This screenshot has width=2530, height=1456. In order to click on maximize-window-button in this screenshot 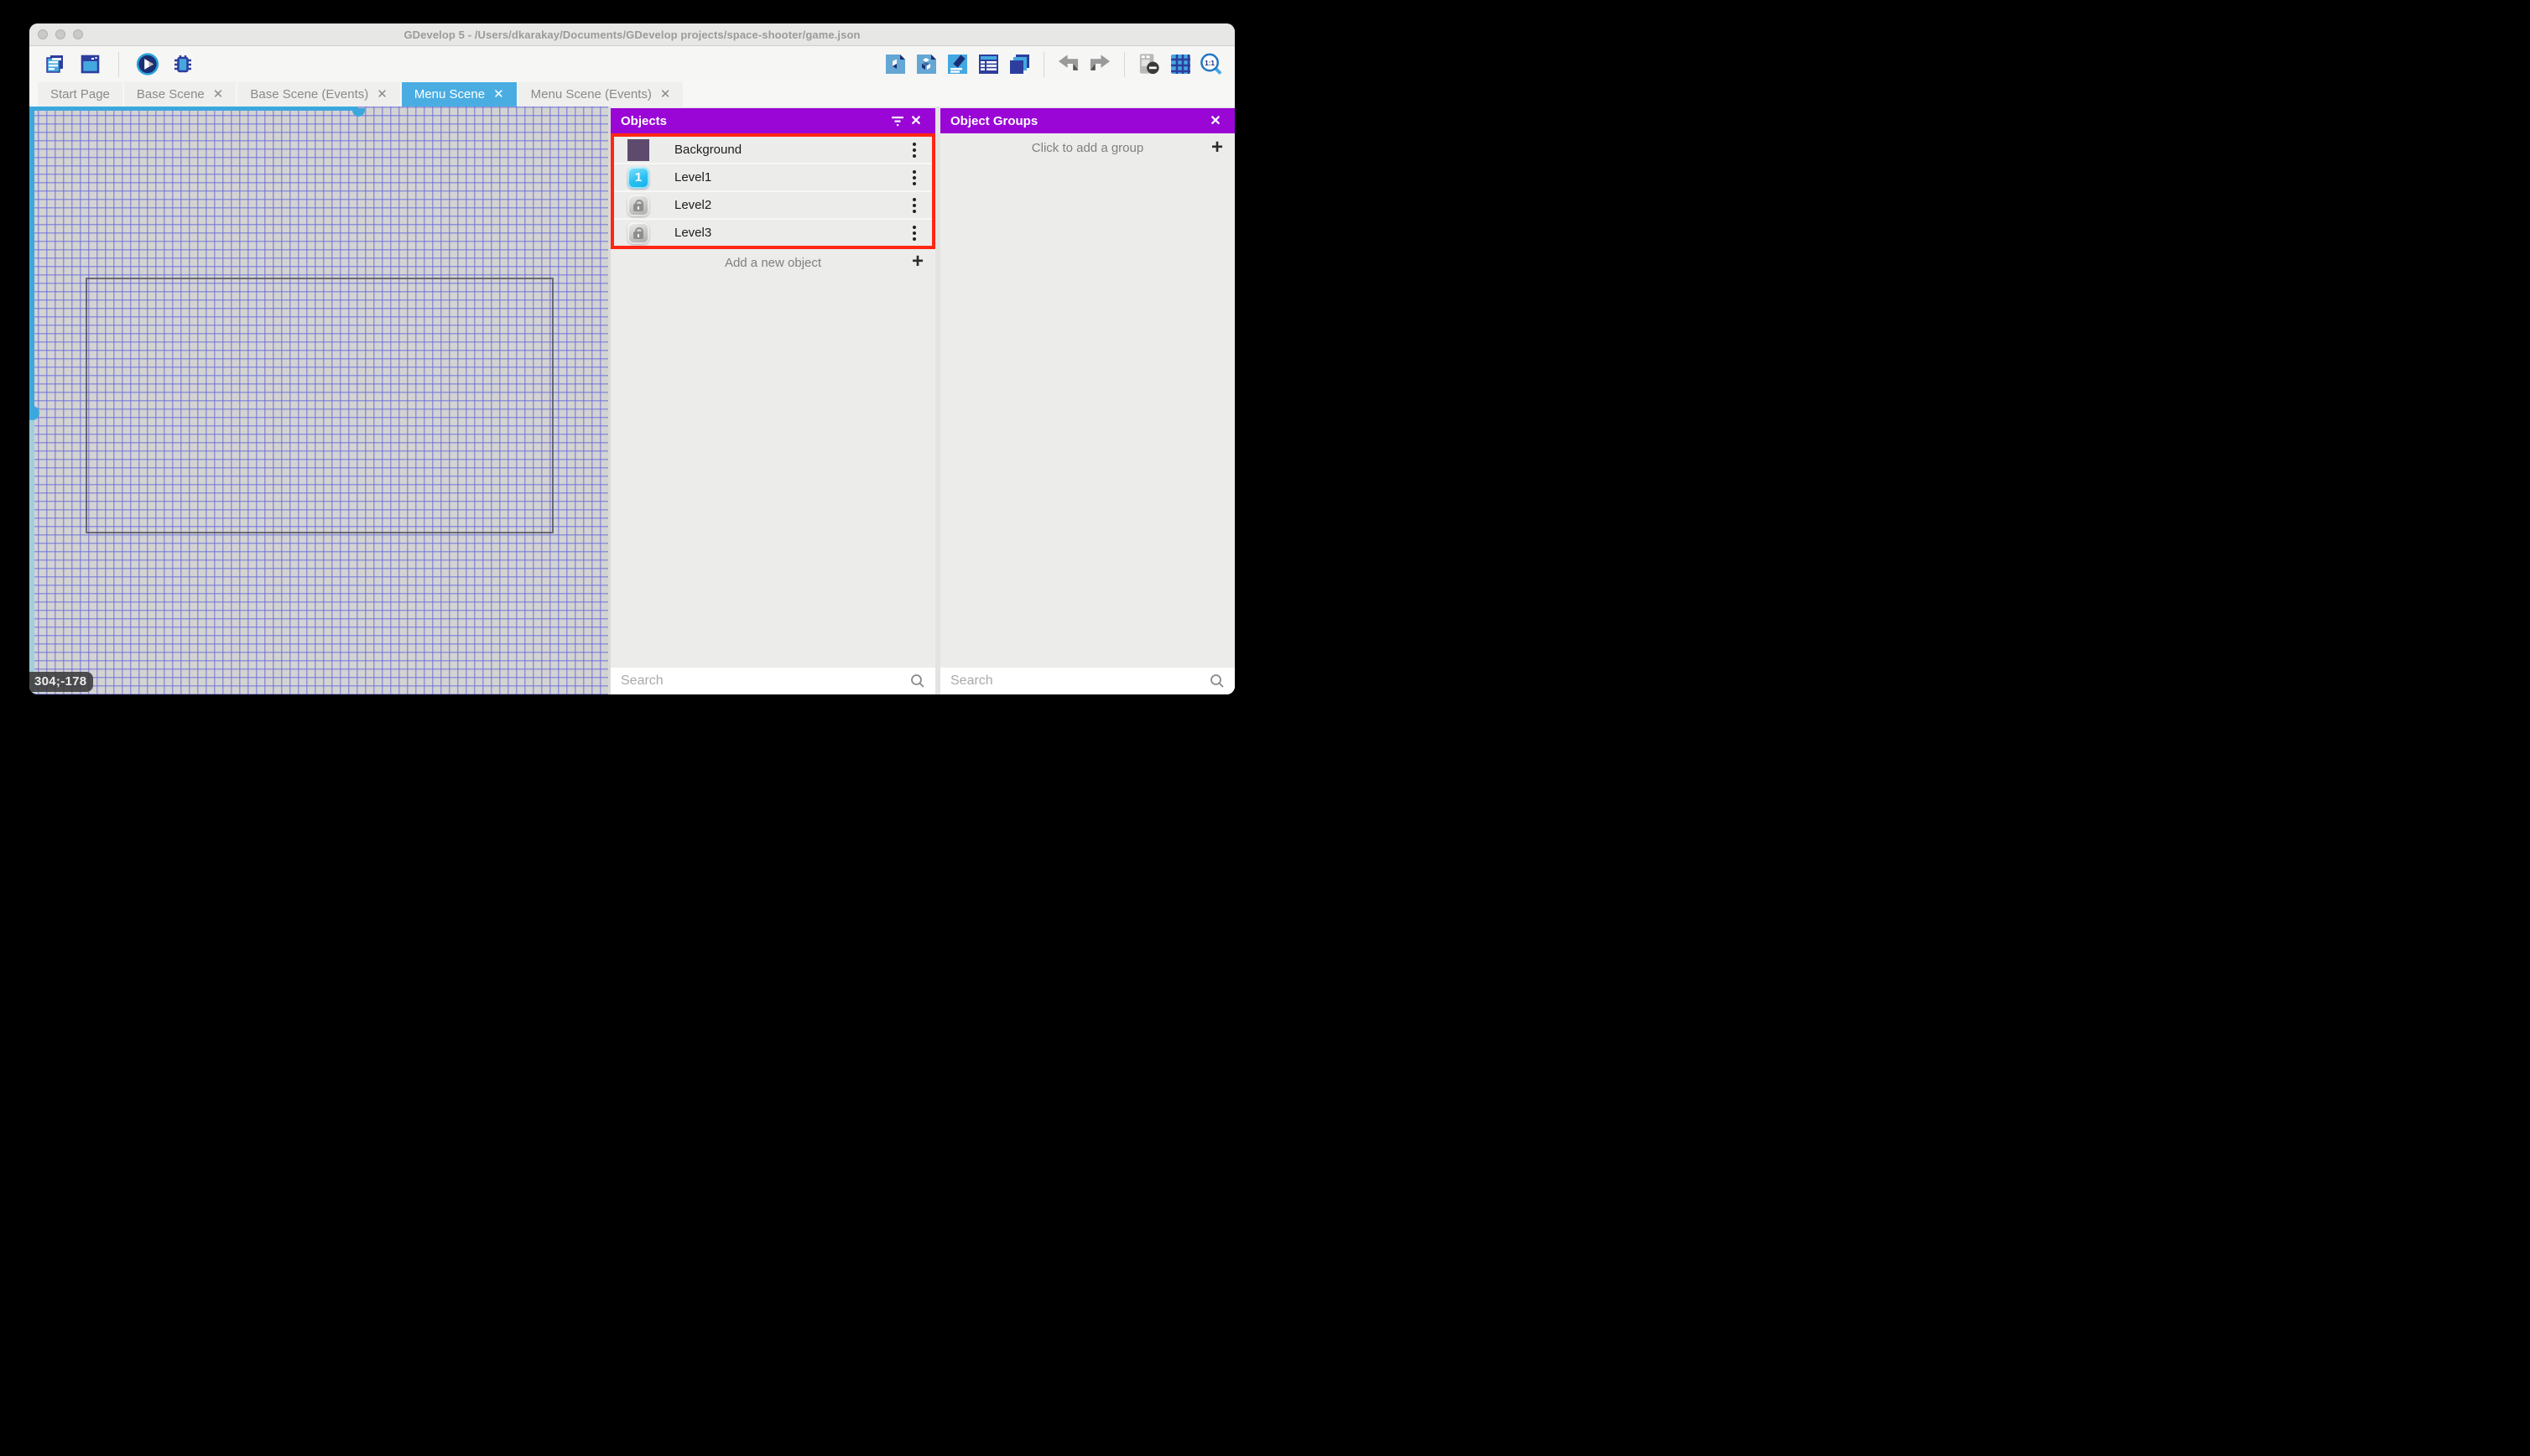, I will do `click(78, 34)`.